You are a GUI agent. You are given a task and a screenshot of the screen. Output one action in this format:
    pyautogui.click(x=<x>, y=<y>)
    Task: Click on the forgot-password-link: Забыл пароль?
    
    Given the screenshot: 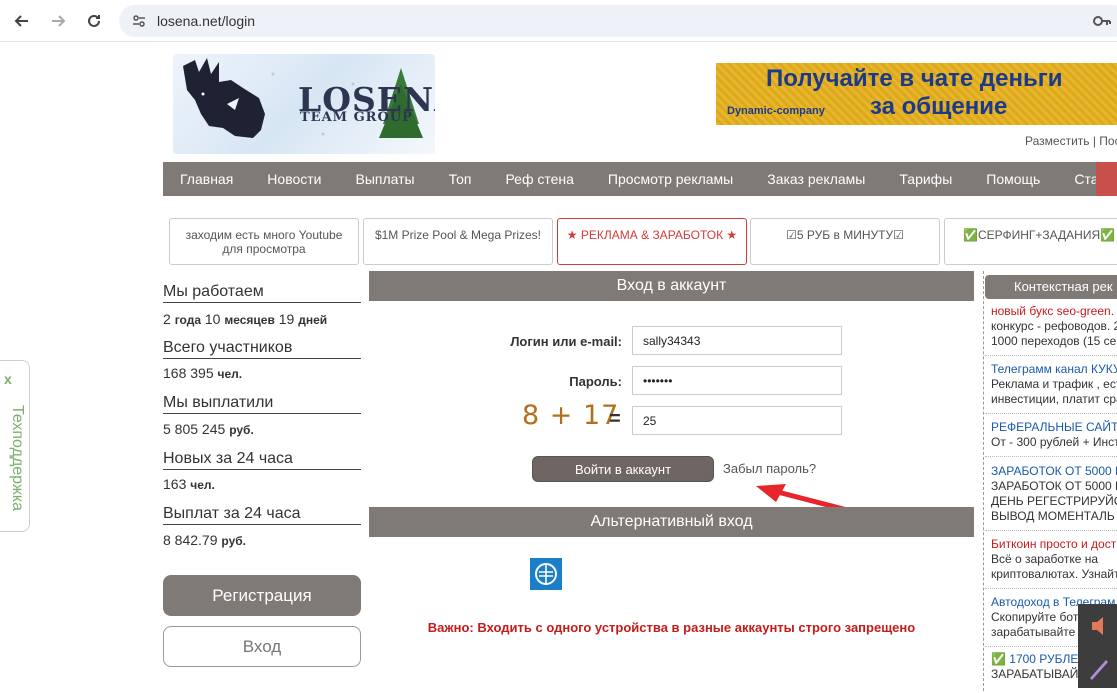 What is the action you would take?
    pyautogui.click(x=769, y=468)
    